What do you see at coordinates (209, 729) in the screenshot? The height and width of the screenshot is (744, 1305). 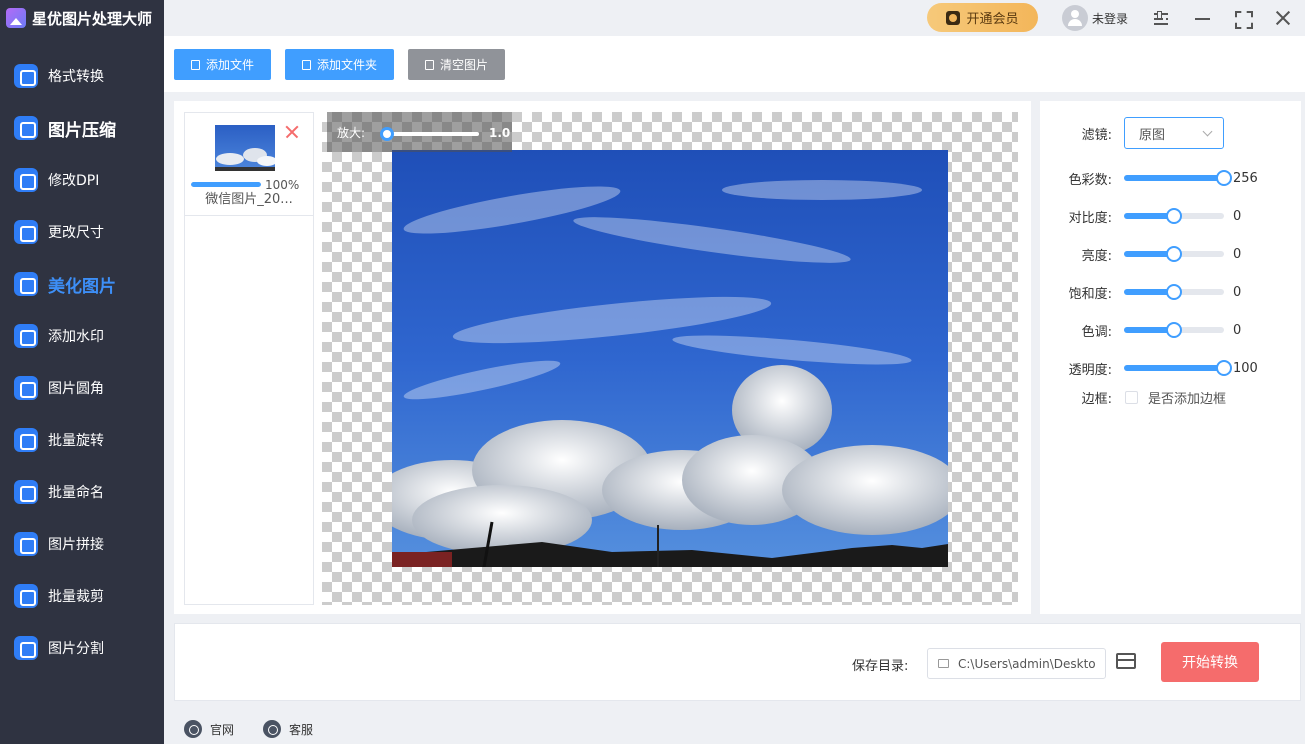 I see `website-link: 官网` at bounding box center [209, 729].